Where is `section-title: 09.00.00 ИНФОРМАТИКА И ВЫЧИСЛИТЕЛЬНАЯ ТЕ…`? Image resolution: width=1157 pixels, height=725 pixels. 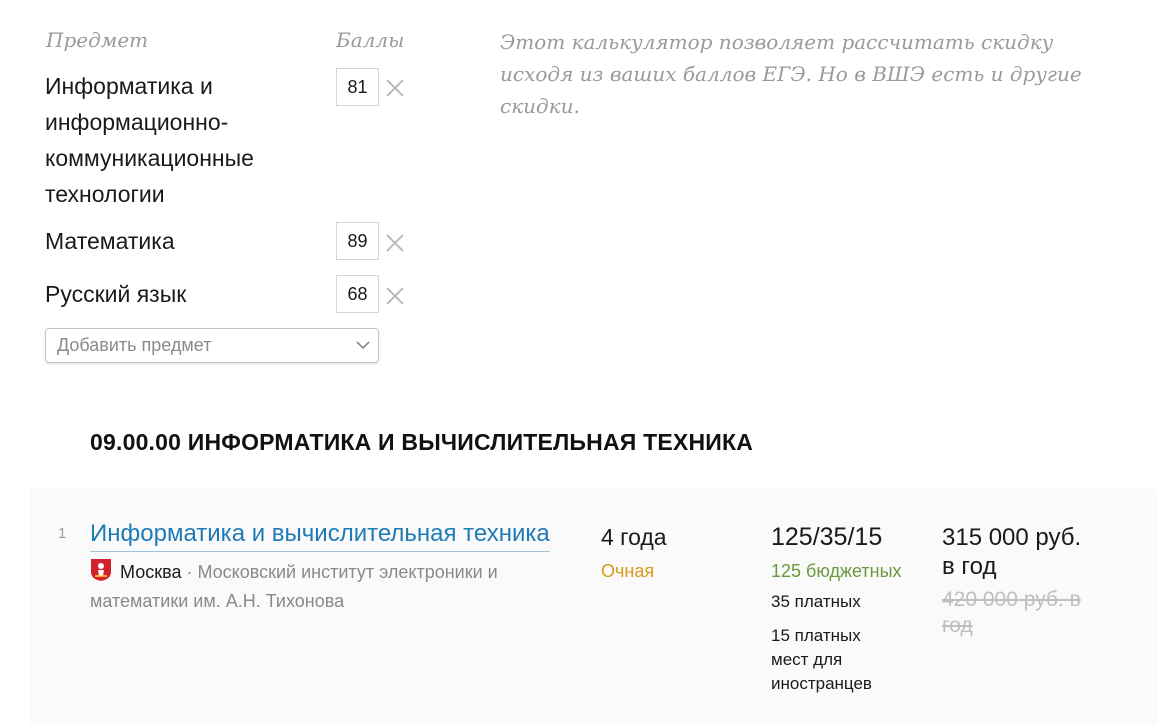 section-title: 09.00.00 ИНФОРМАТИКА И ВЫЧИСЛИТЕЛЬНАЯ ТЕ… is located at coordinates (422, 442).